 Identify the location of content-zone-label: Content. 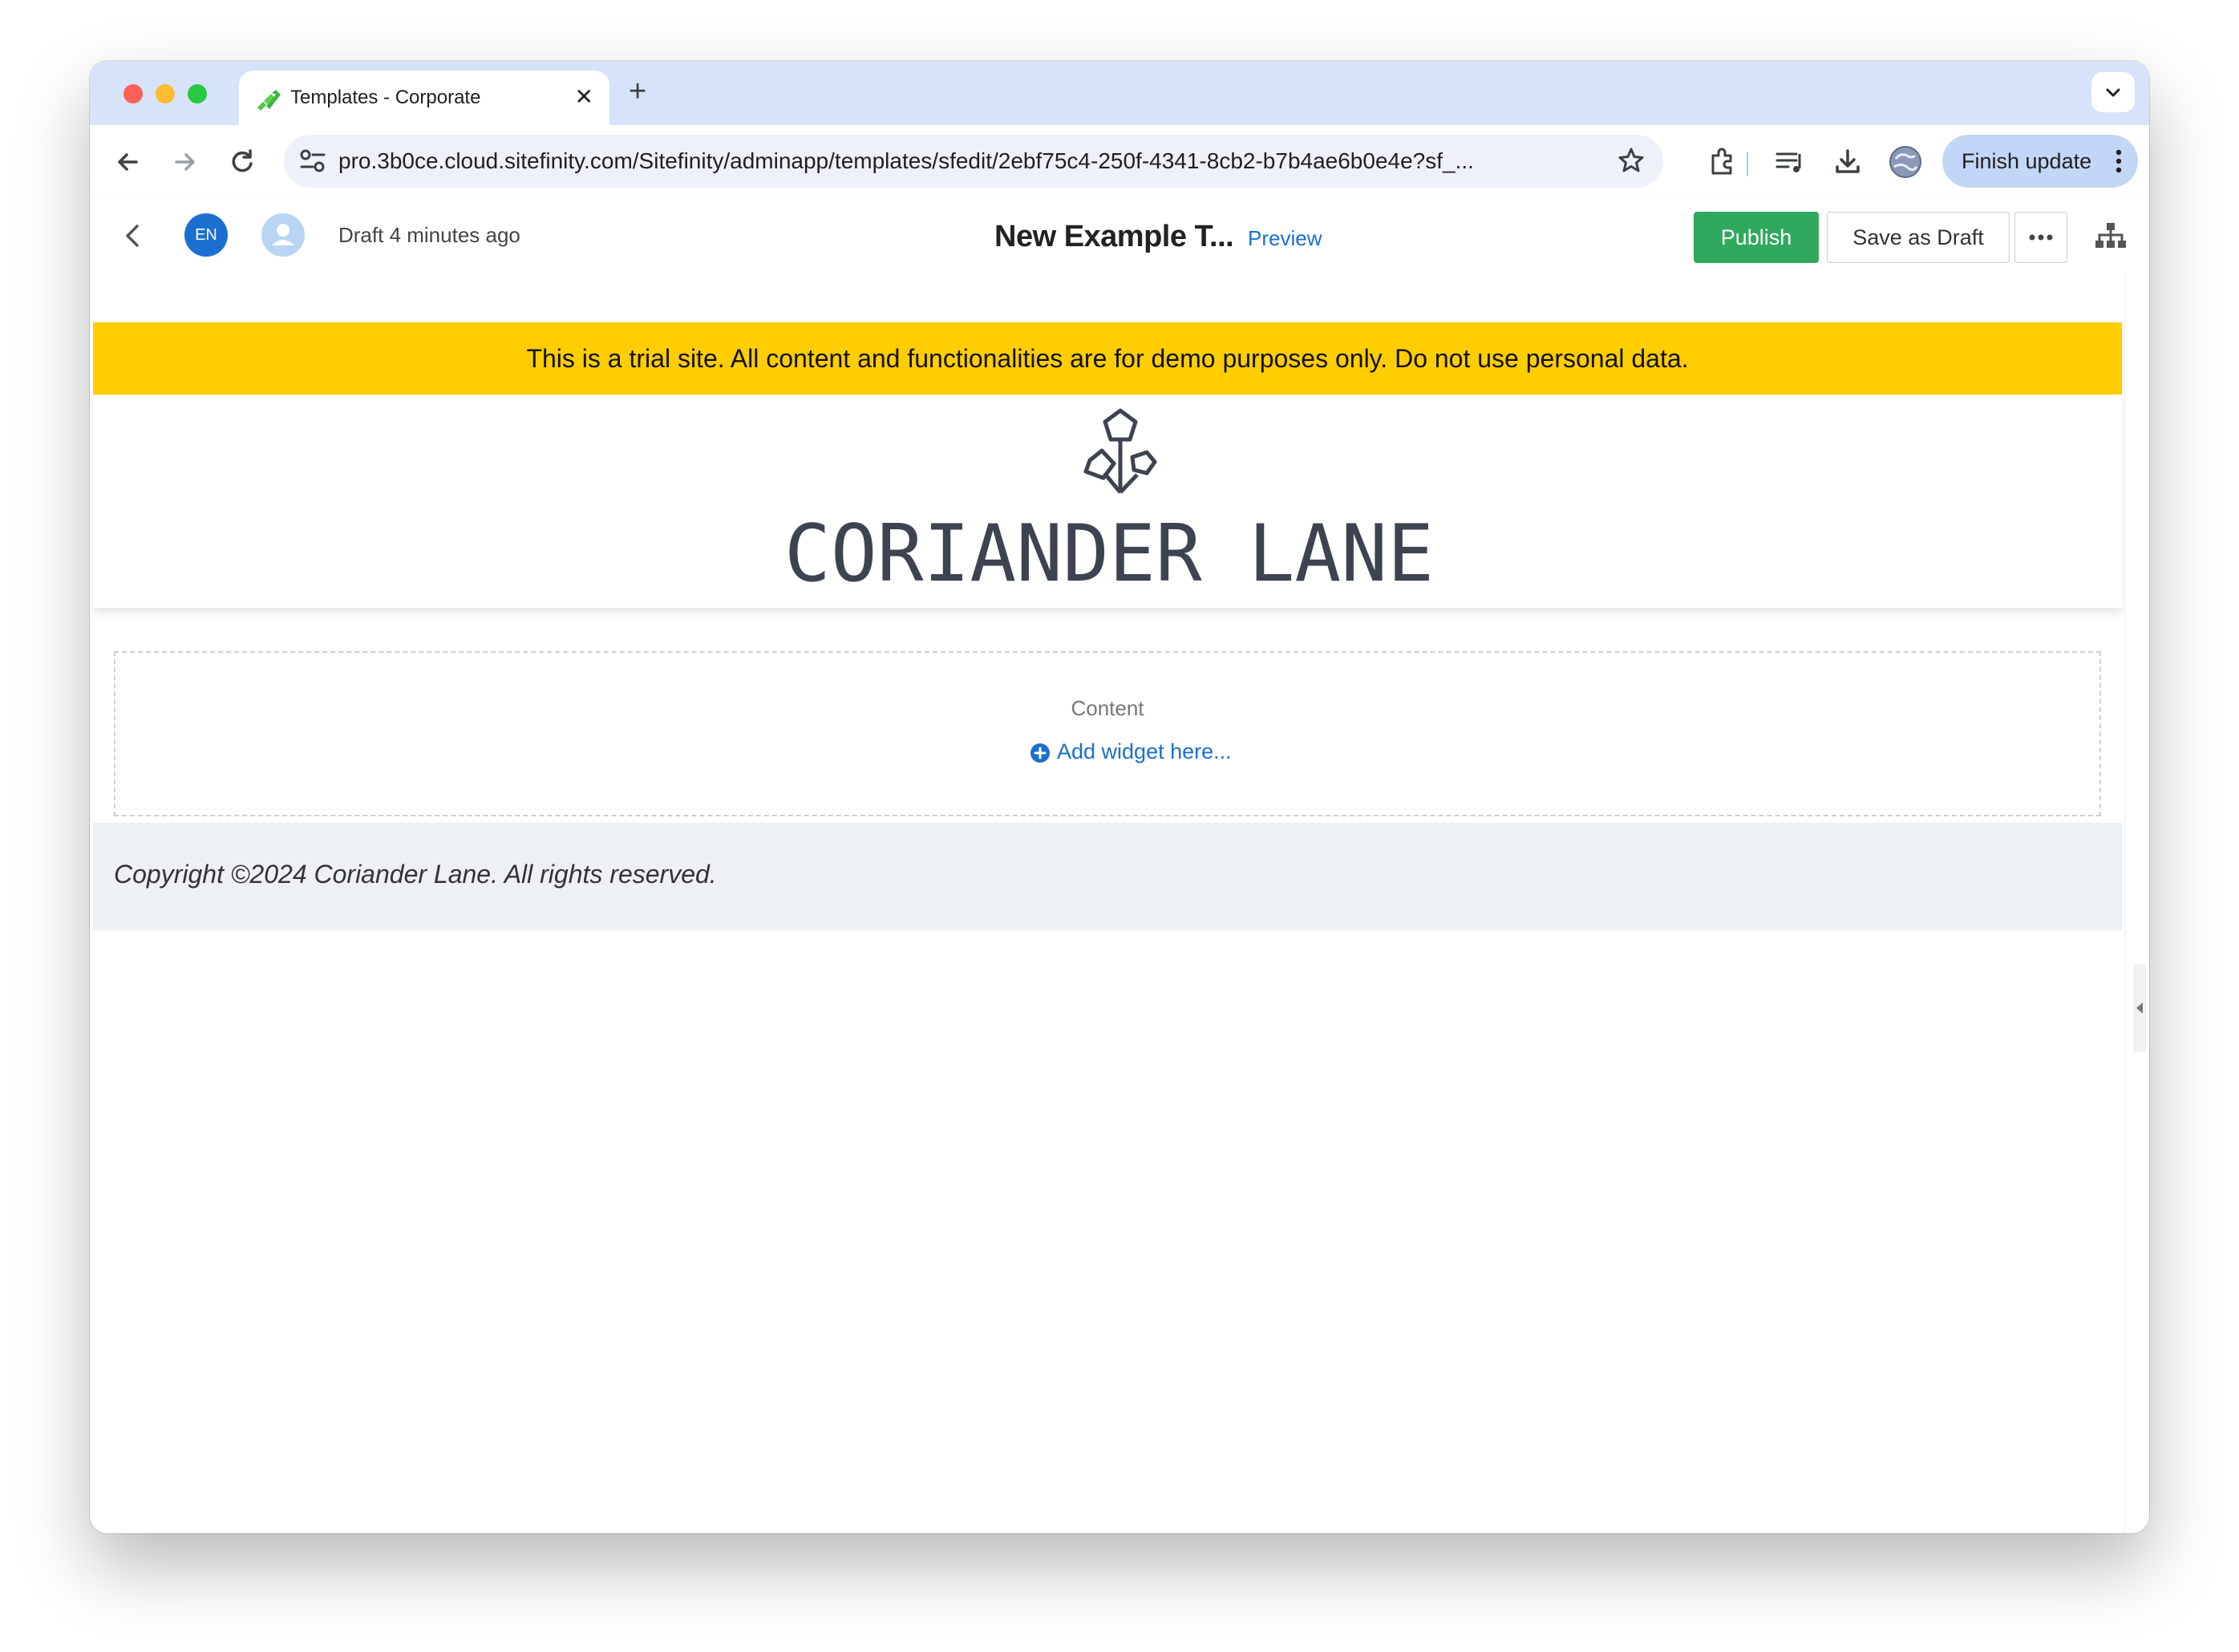
(1107, 708).